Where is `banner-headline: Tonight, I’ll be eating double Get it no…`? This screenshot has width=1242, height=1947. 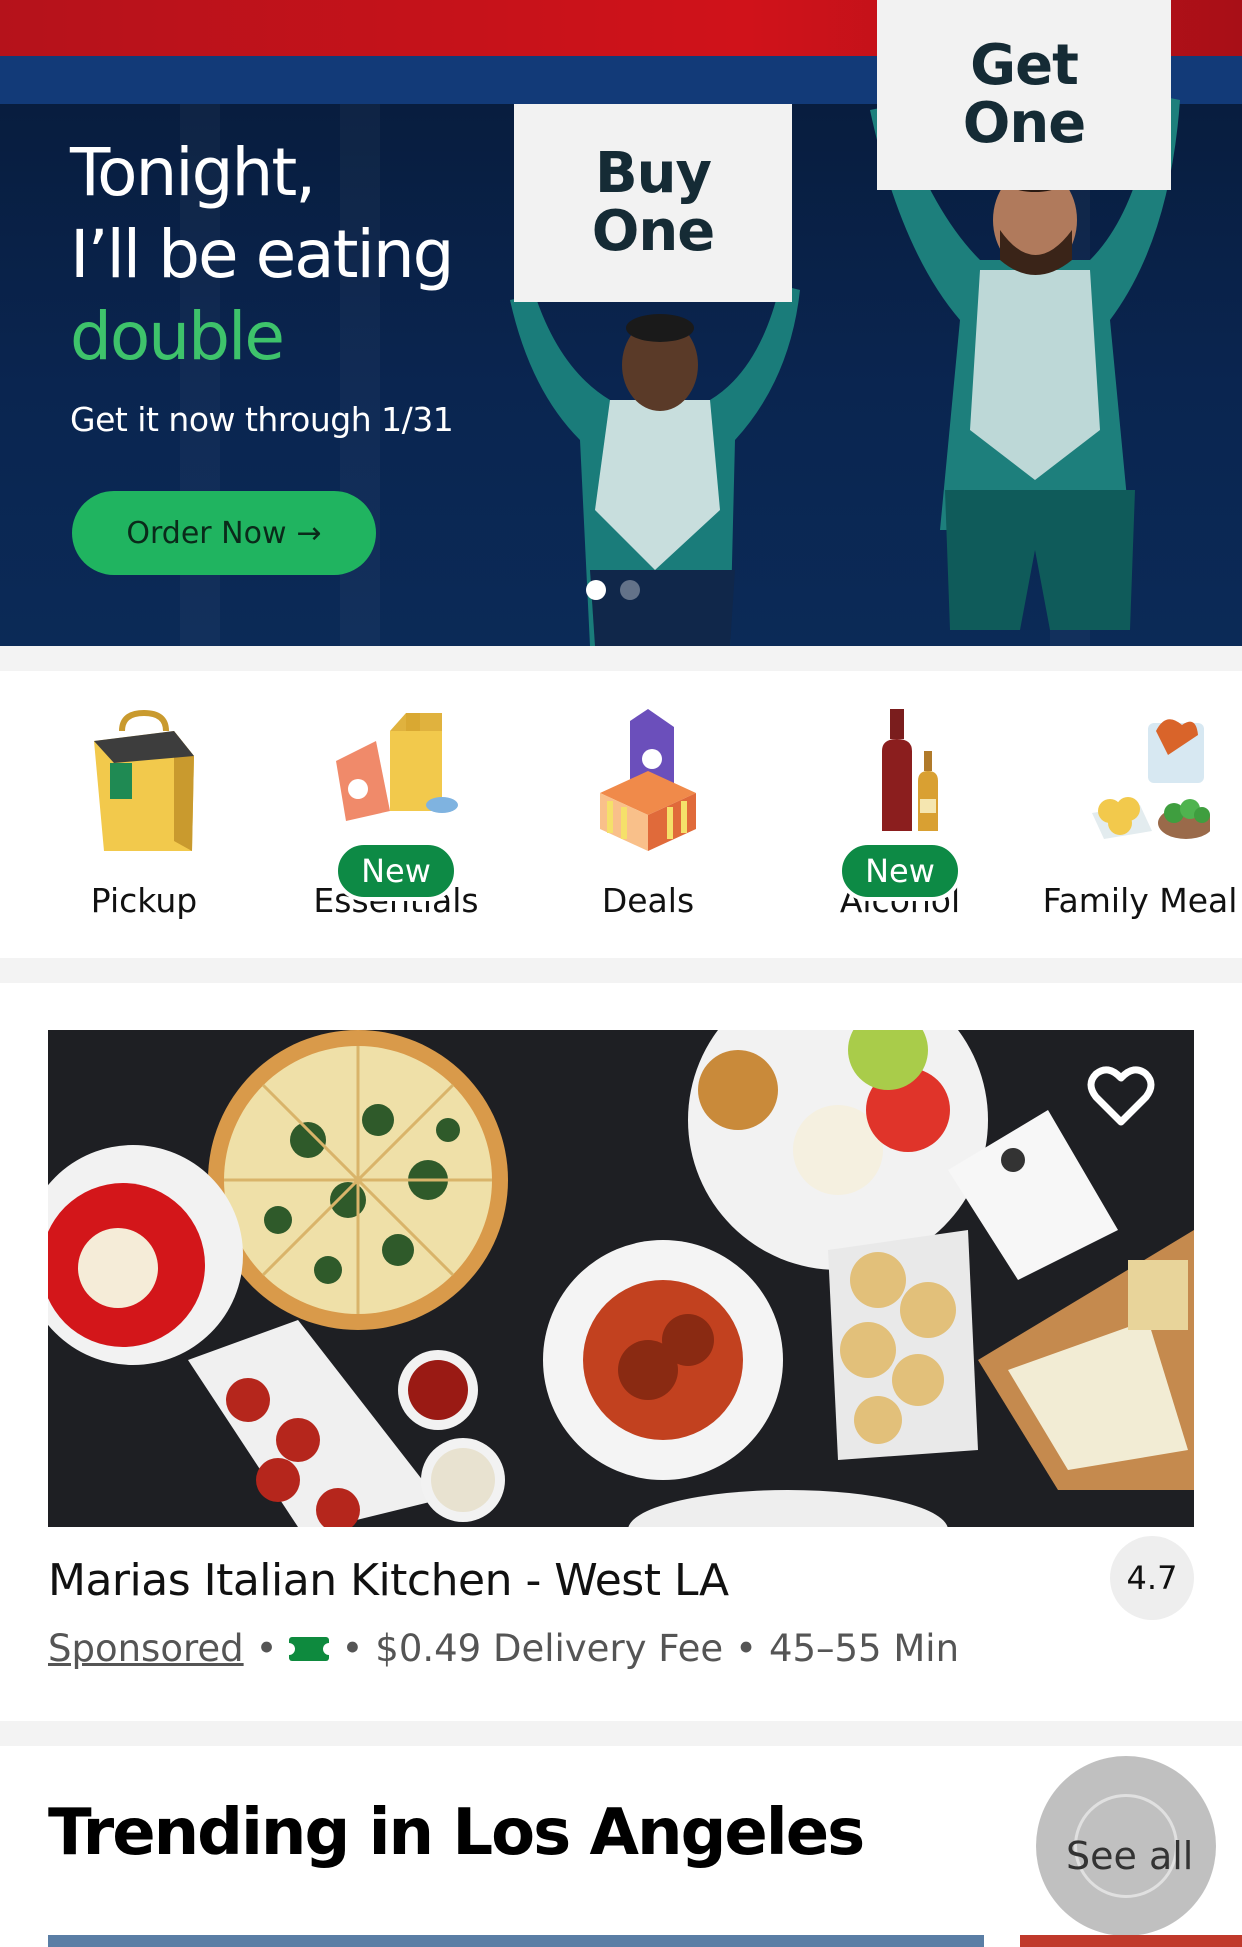 banner-headline: Tonight, I’ll be eating double Get it no… is located at coordinates (262, 285).